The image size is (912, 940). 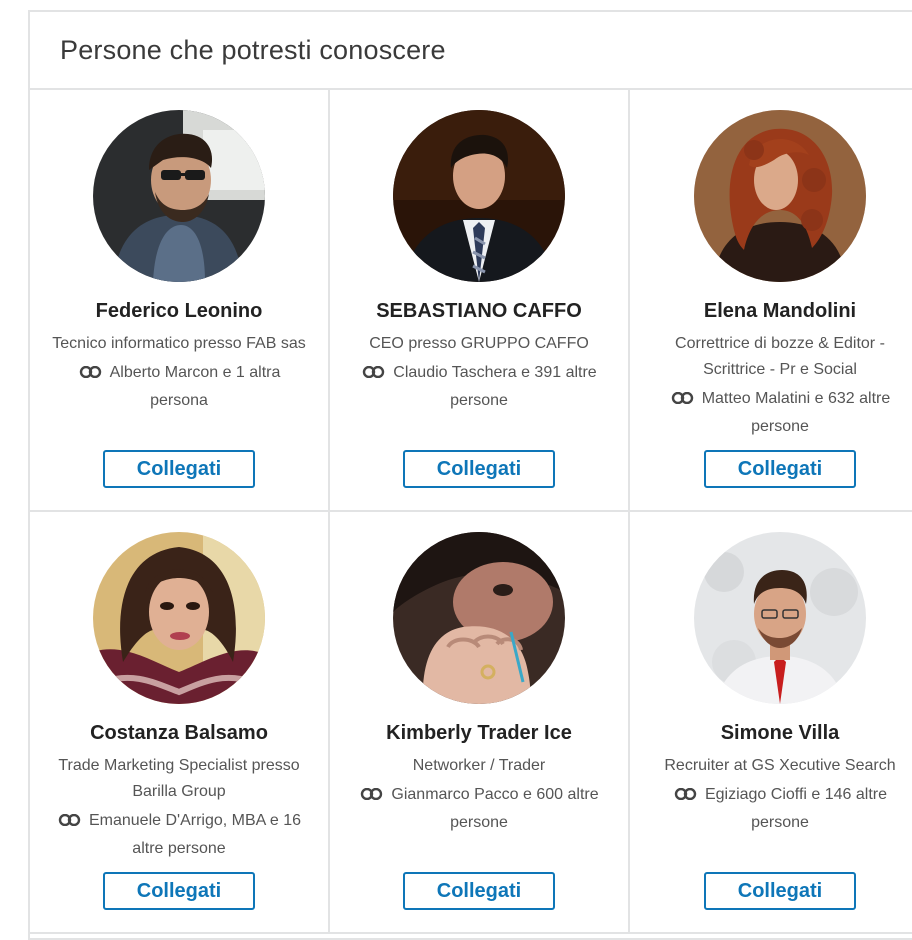 What do you see at coordinates (495, 808) in the screenshot?
I see `shared-connections-text: Gianmarco Pacco e 600 altre persone` at bounding box center [495, 808].